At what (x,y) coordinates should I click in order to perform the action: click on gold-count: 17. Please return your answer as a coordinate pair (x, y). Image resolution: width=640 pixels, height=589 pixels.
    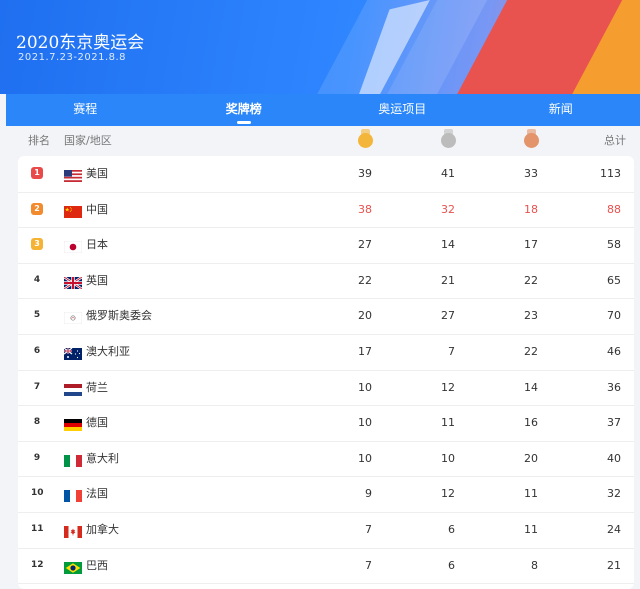
    Looking at the image, I should click on (365, 351).